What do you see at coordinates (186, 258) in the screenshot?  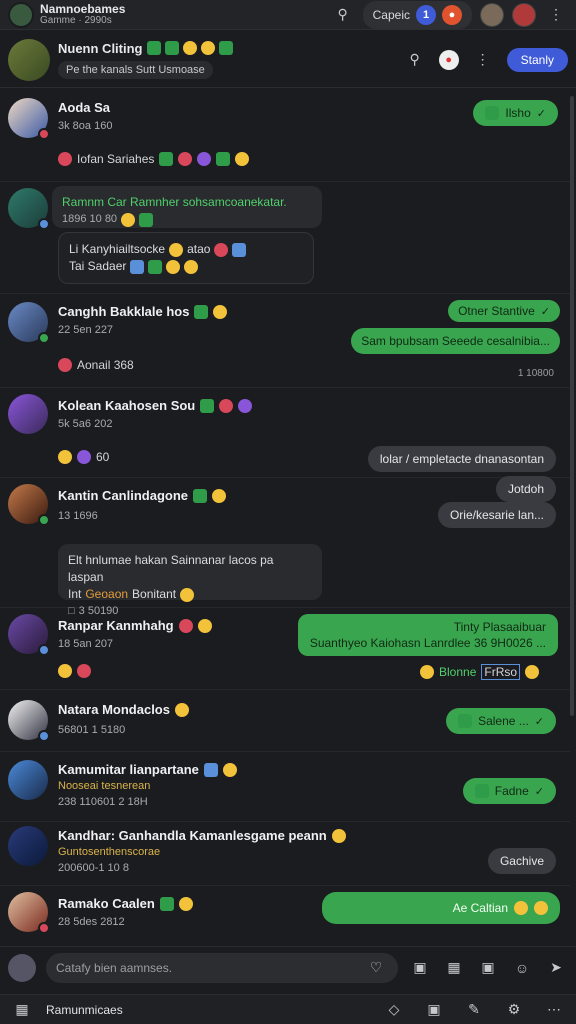 I see `sticker-card: Li Kanyhiailtsocke atao Tai Sadaer` at bounding box center [186, 258].